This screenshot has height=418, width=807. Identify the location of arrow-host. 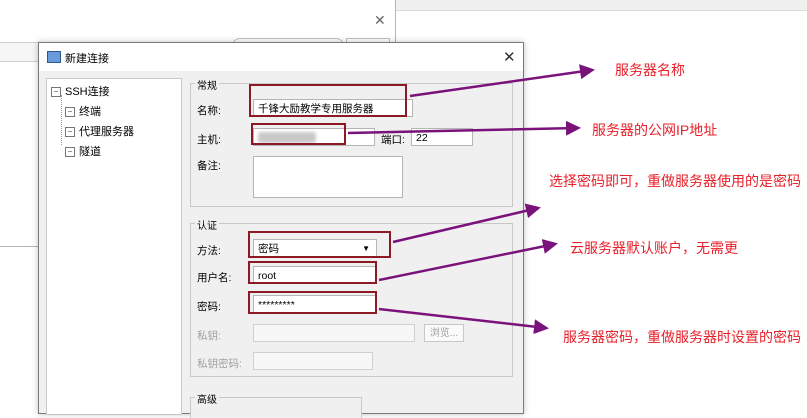
(464, 128).